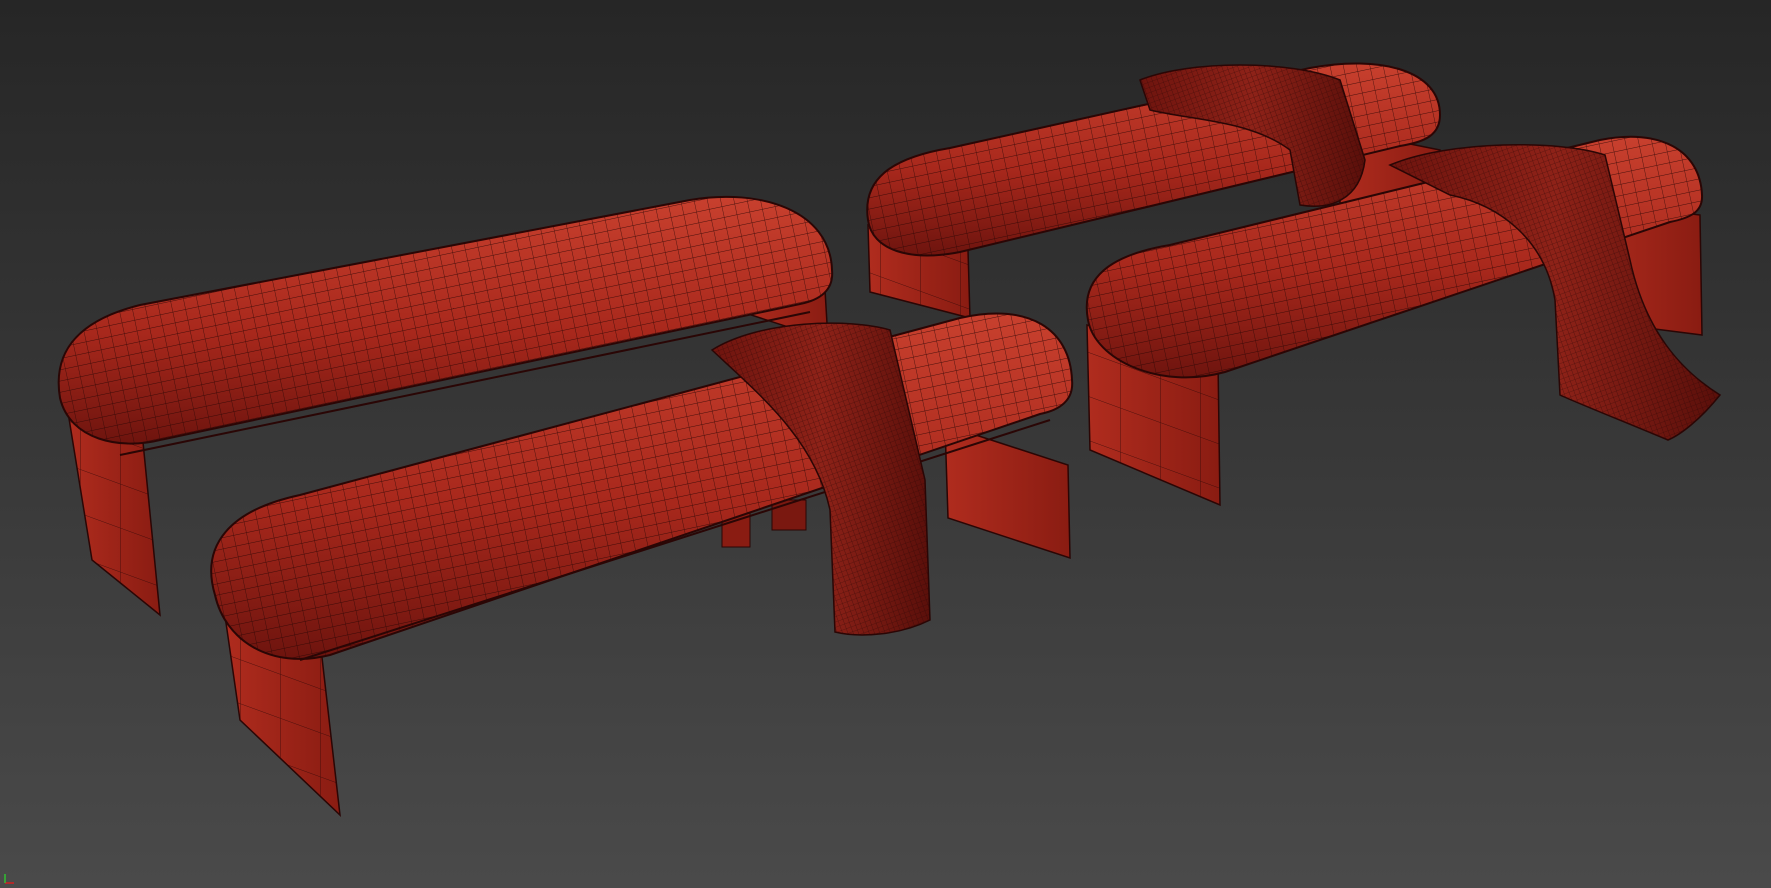 The height and width of the screenshot is (888, 1771). I want to click on axis-gizmo-icon, so click(9, 879).